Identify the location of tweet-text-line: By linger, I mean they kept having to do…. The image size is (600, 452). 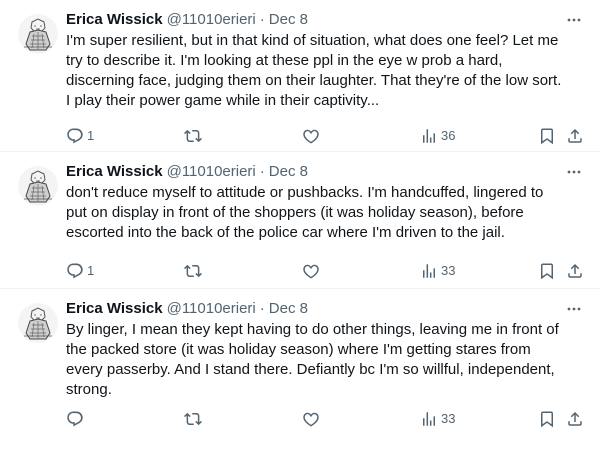
(312, 329).